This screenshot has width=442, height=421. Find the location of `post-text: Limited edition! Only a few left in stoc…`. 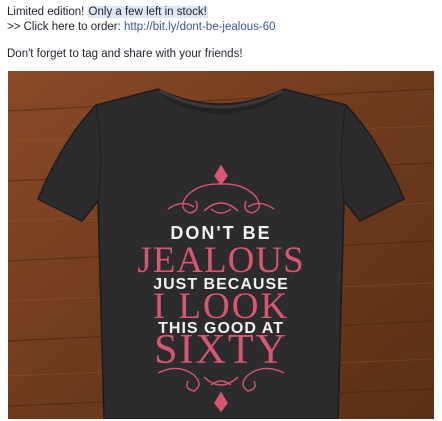

post-text: Limited edition! Only a few left in stoc… is located at coordinates (141, 33).